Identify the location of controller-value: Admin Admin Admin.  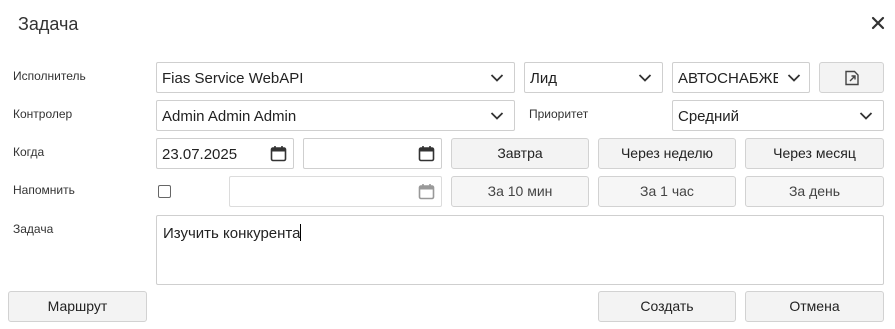
(229, 116).